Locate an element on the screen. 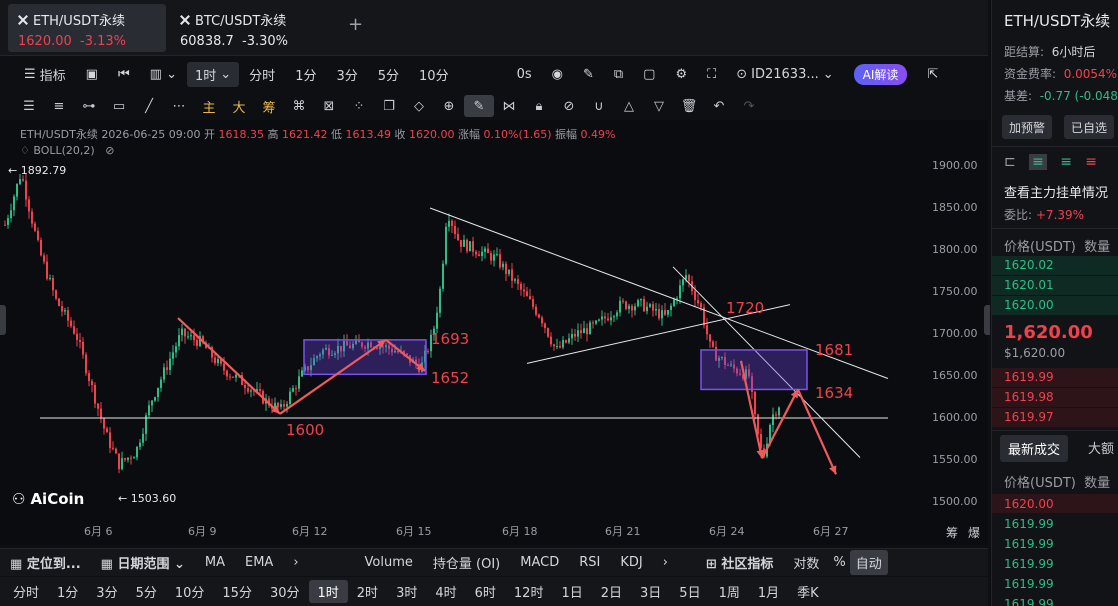 The height and width of the screenshot is (606, 1118). panel-resize-handle-right is located at coordinates (987, 320).